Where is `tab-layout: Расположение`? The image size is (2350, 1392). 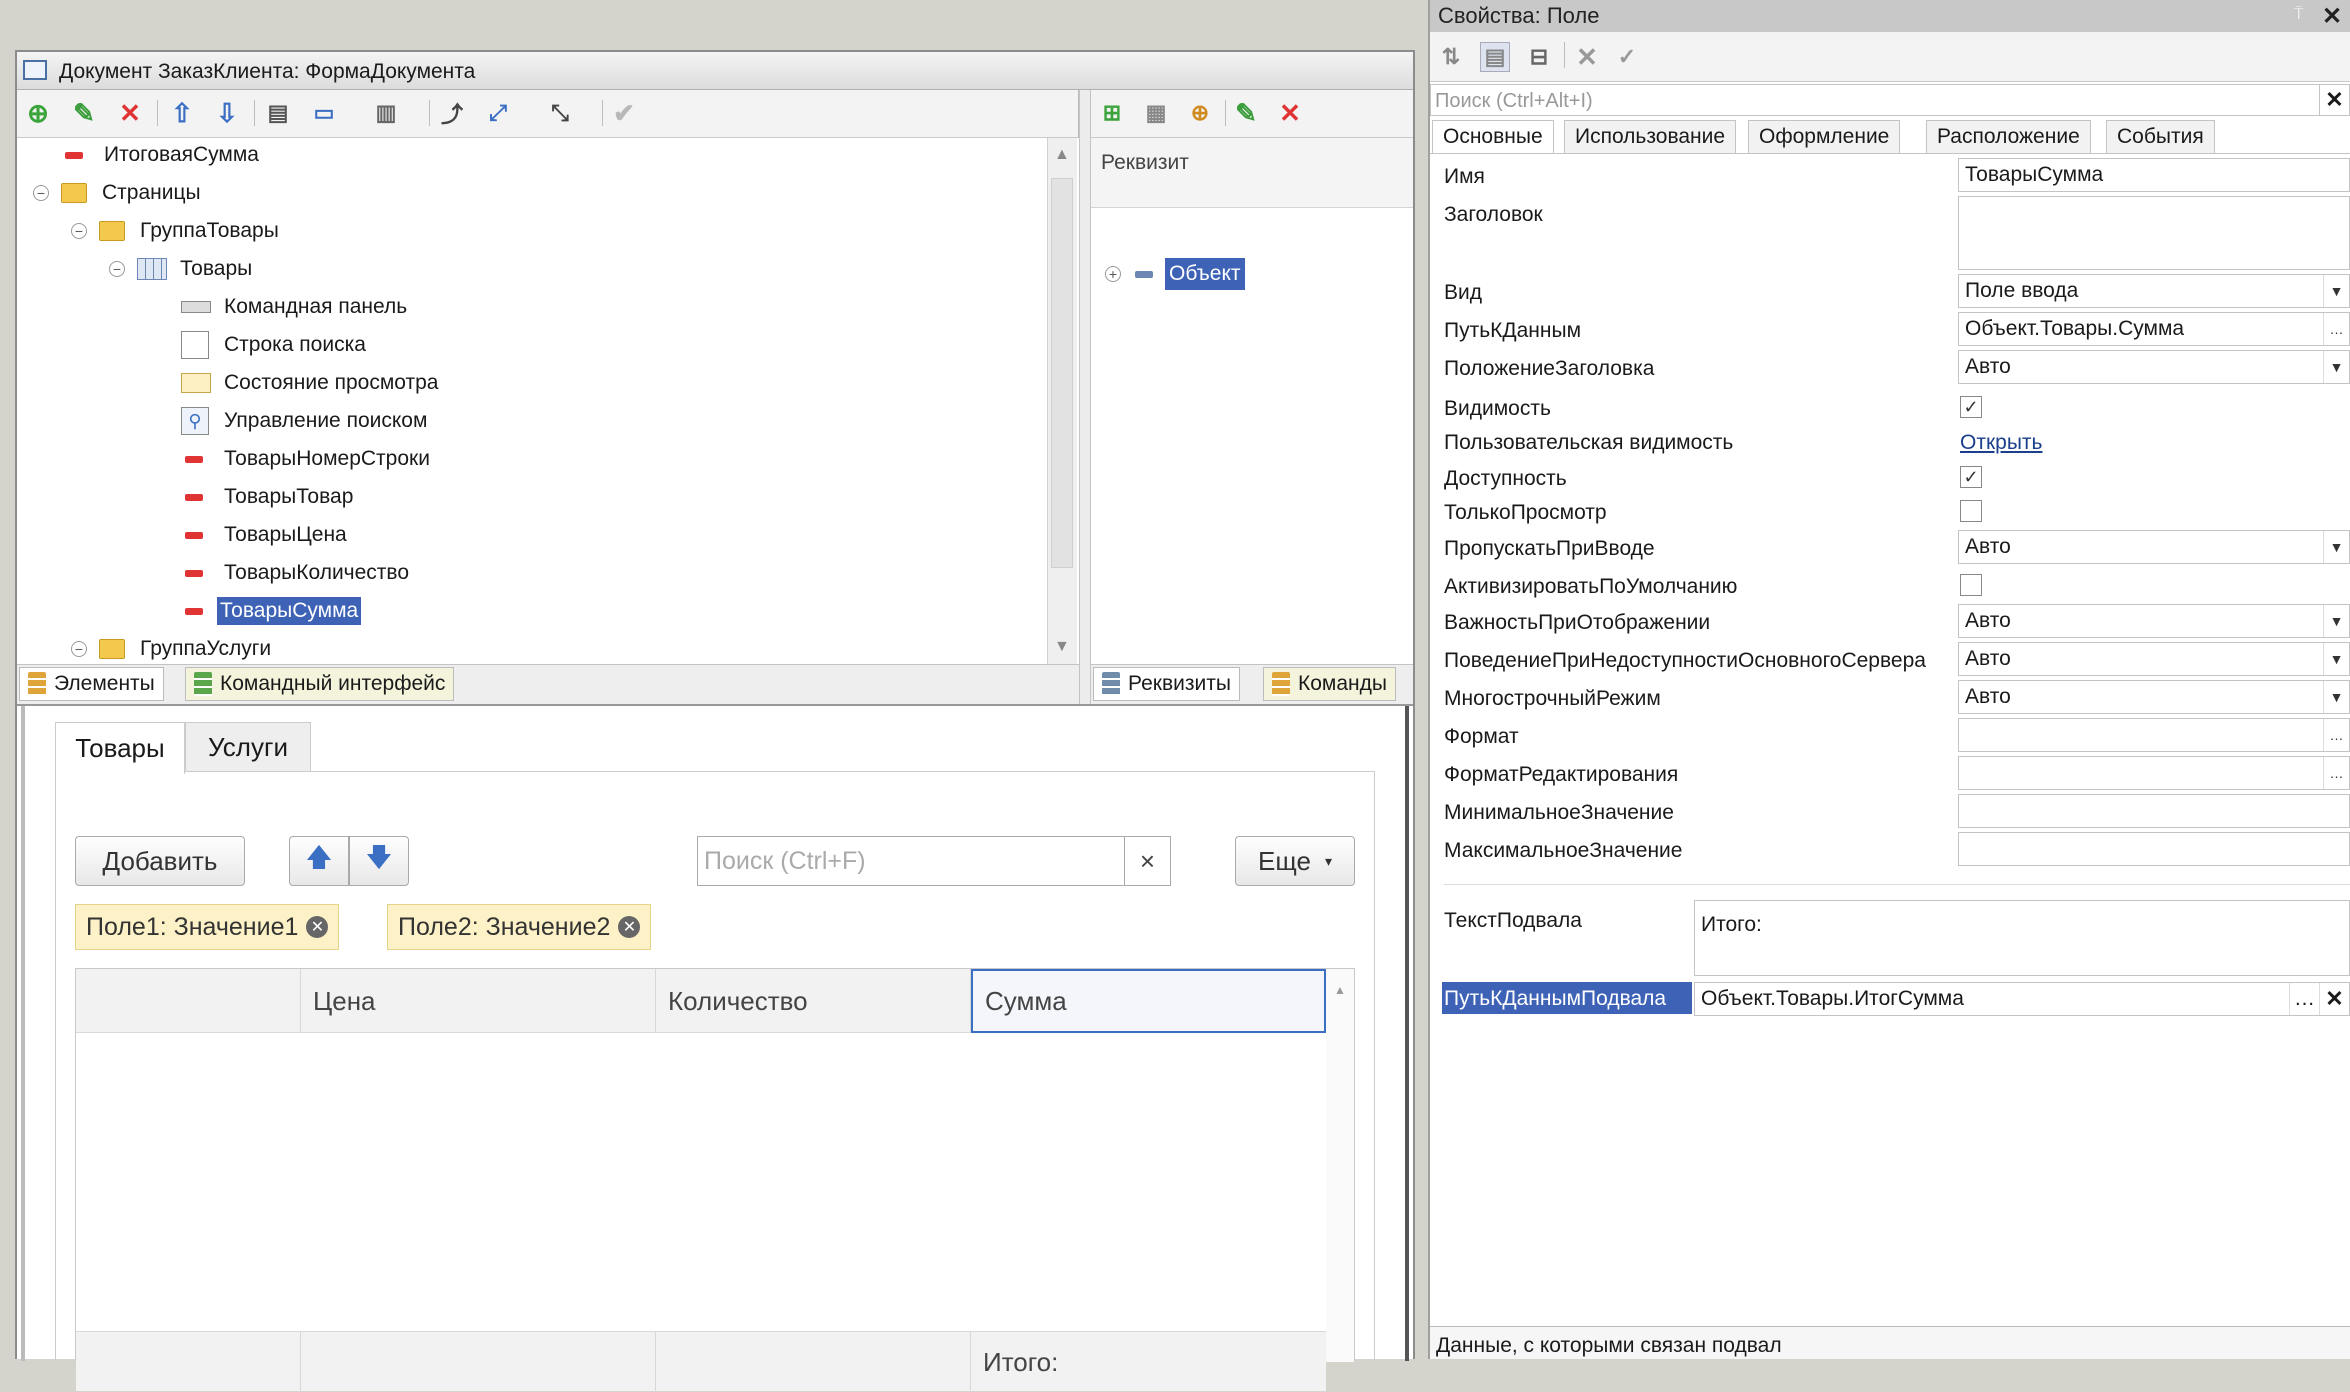
tab-layout: Расположение is located at coordinates (2008, 137).